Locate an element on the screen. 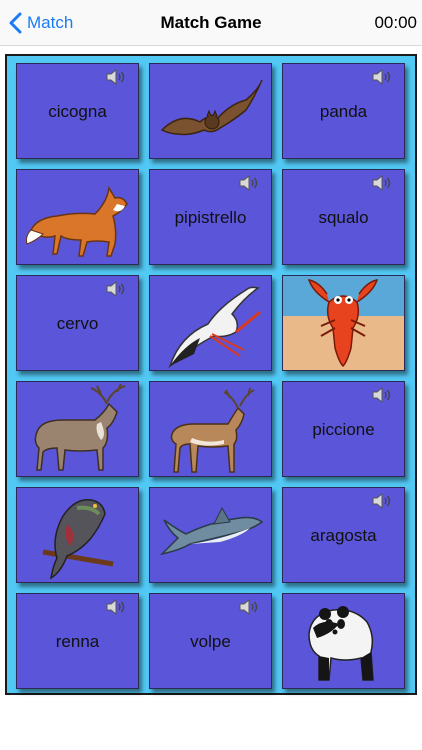 Image resolution: width=422 pixels, height=750 pixels. card-image-reindeer is located at coordinates (77, 429).